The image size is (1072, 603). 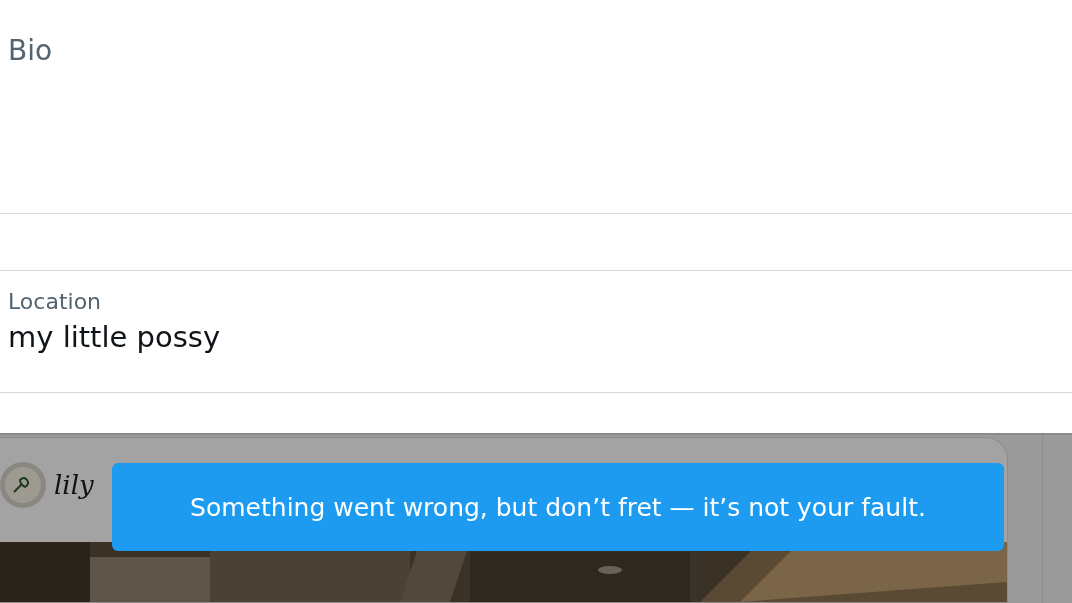 I want to click on field-value: my little possy, so click(x=114, y=337).